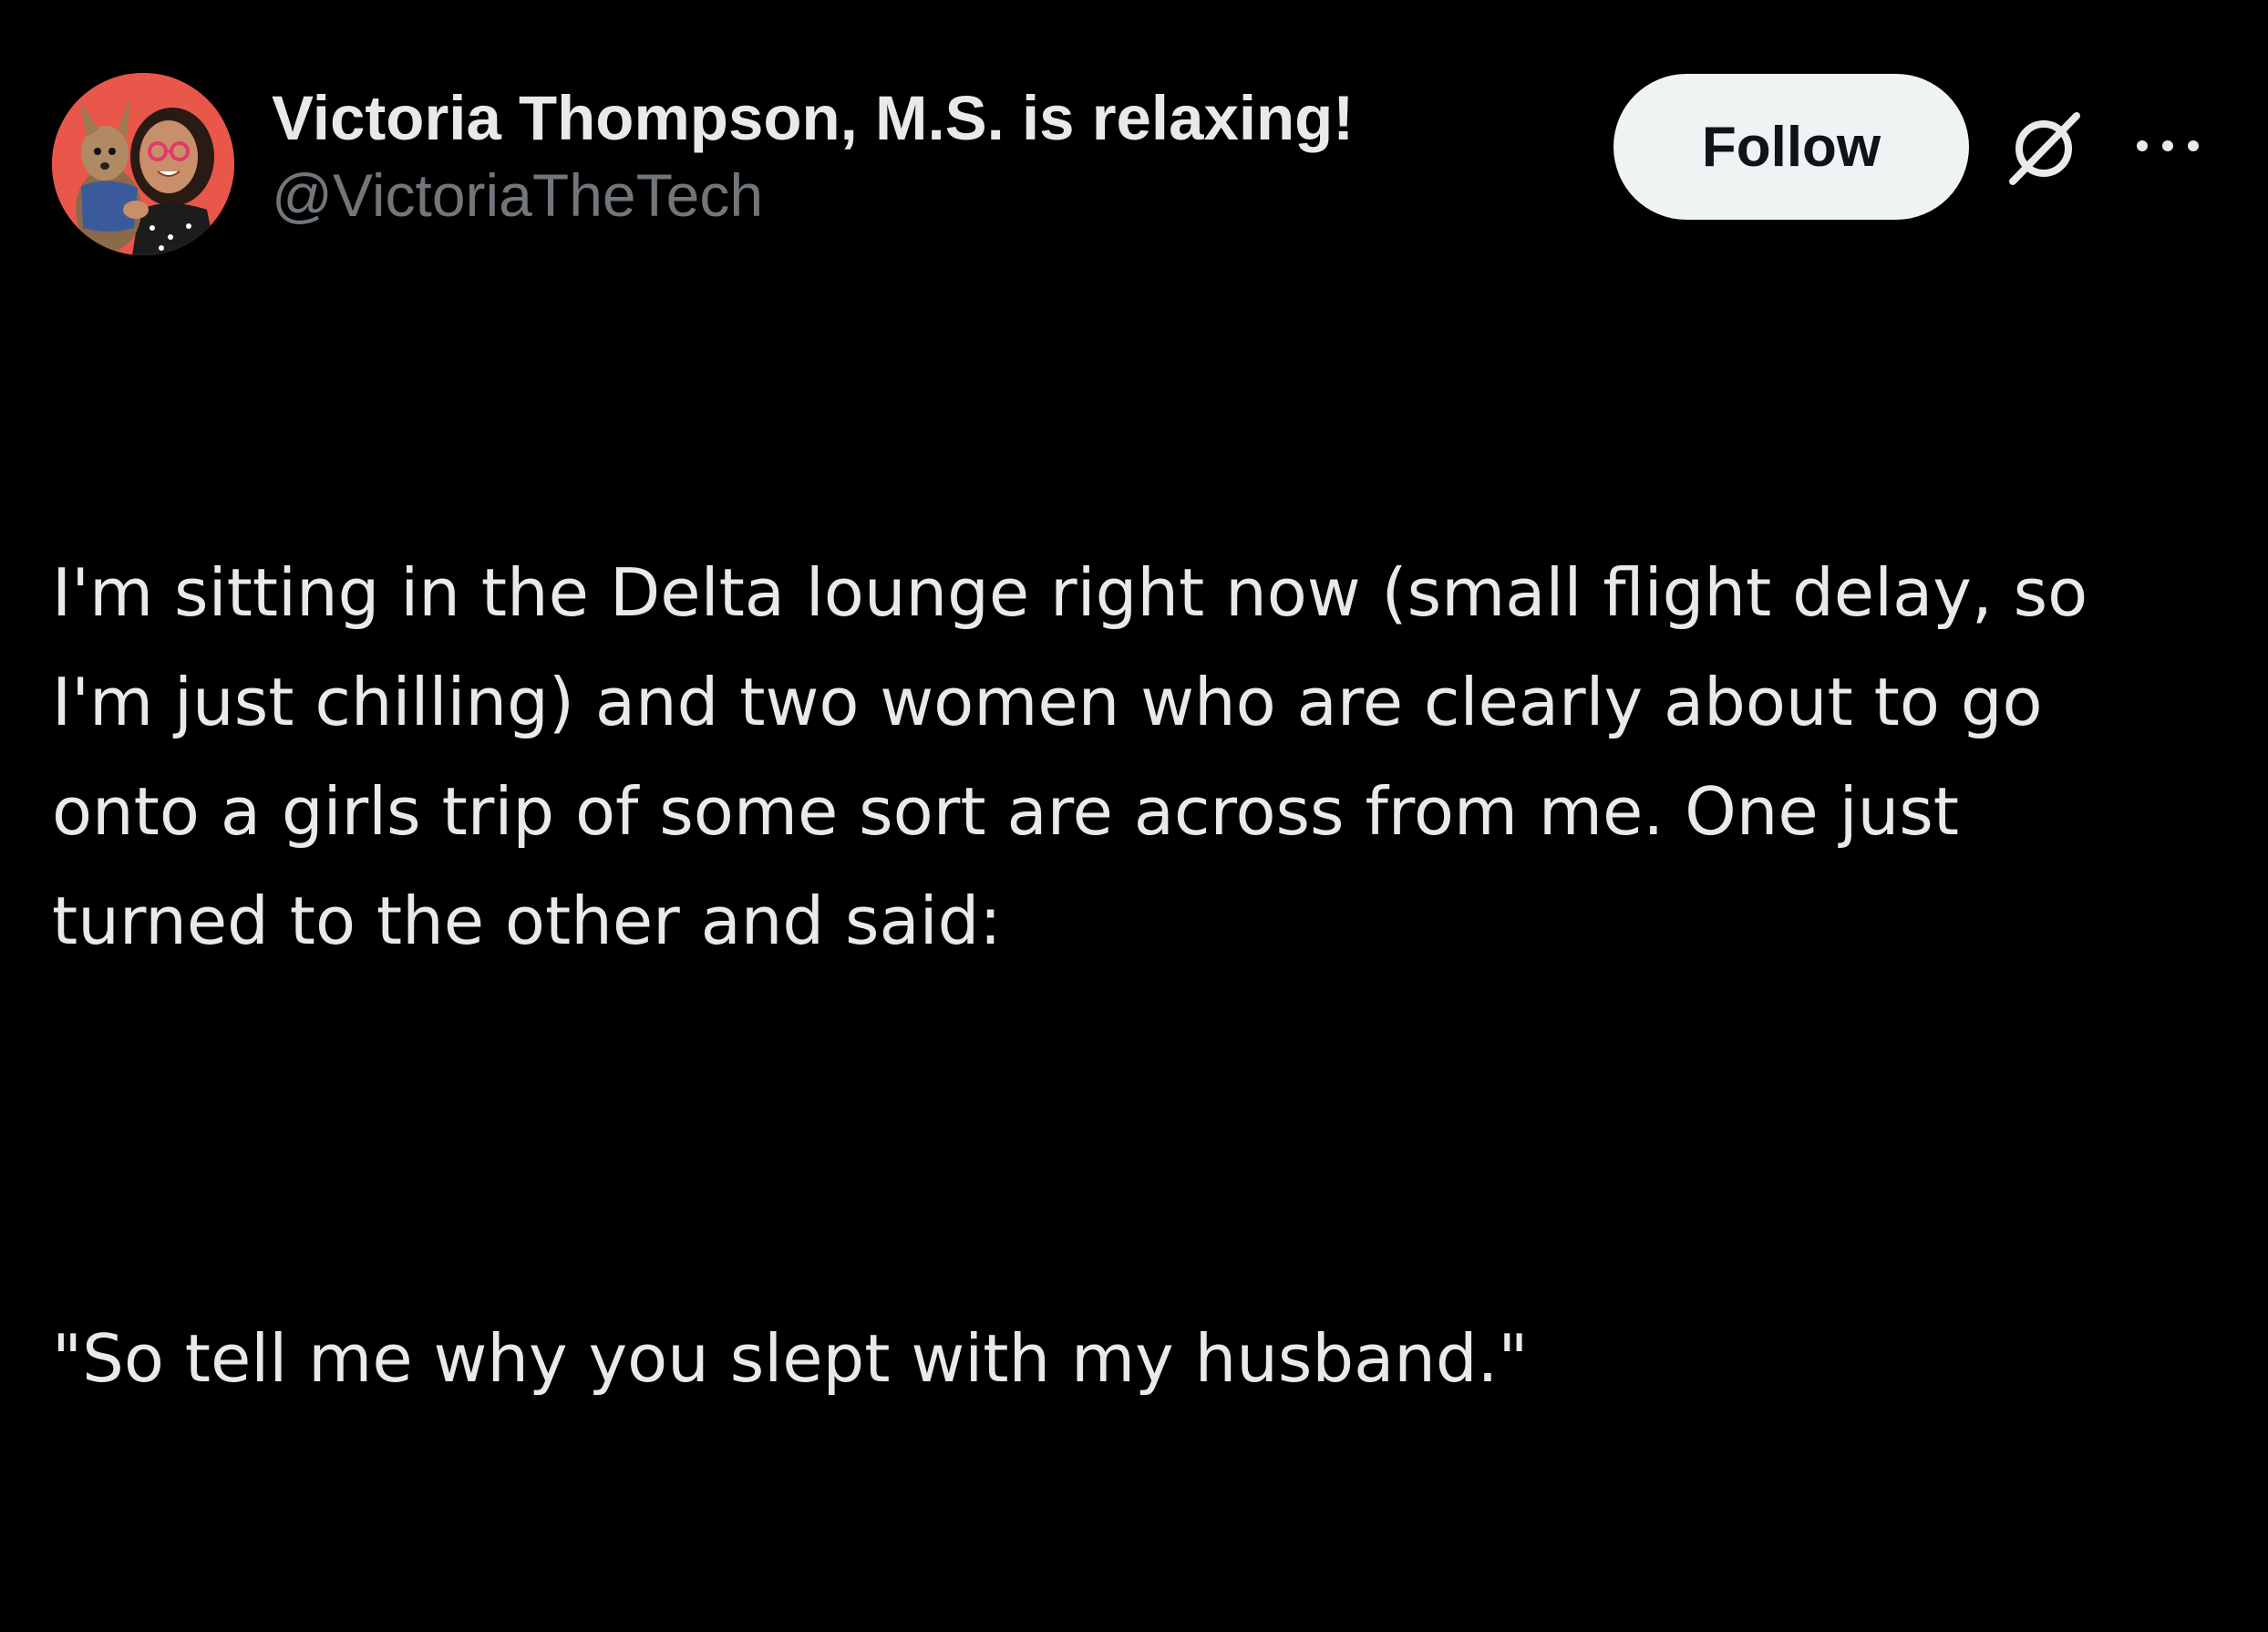 Image resolution: width=2268 pixels, height=1632 pixels. Describe the element at coordinates (932, 195) in the screenshot. I see `author-handle: @VictoriaTheTech` at that location.